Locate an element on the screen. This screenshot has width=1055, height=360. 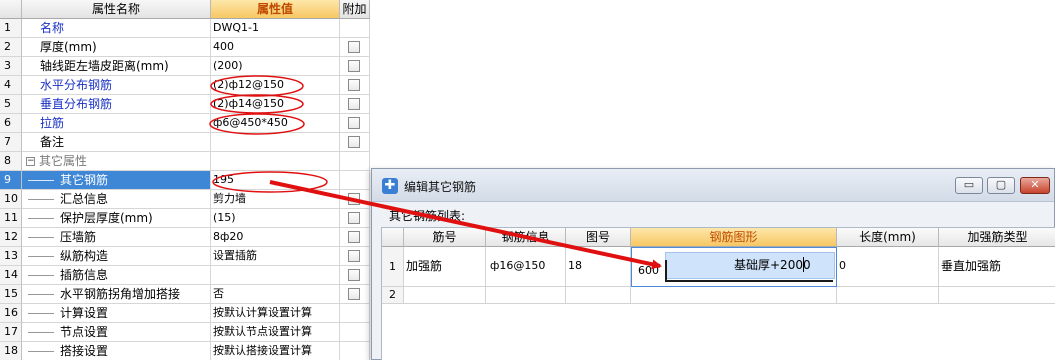
property-row: 7 备注 is located at coordinates (185, 142).